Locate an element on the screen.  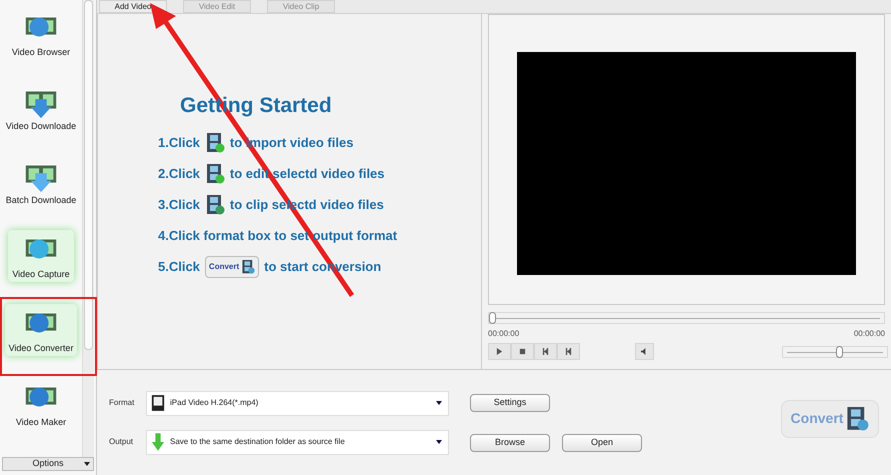
convert-hint-button: Convert is located at coordinates (232, 267).